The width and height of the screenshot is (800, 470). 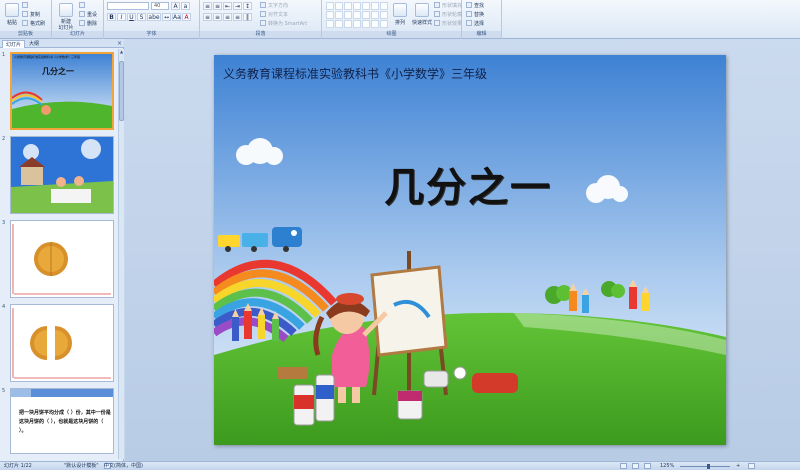 I want to click on status-bar: 幻灯片 1/22 "默认设计模板" 中文(简体，中国) 125% +, so click(x=400, y=465).